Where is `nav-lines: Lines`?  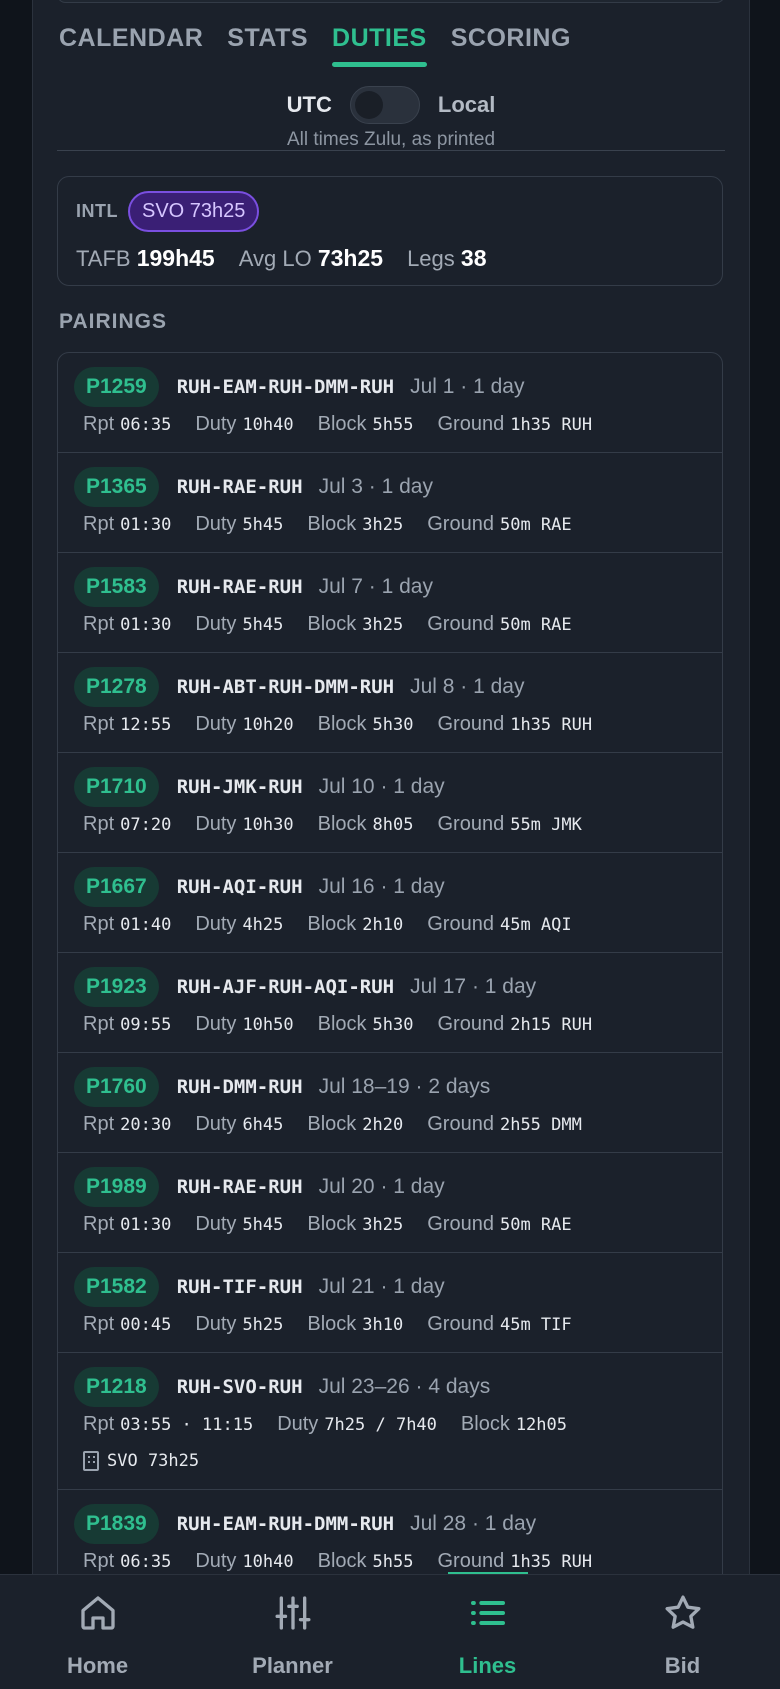 nav-lines: Lines is located at coordinates (487, 1632).